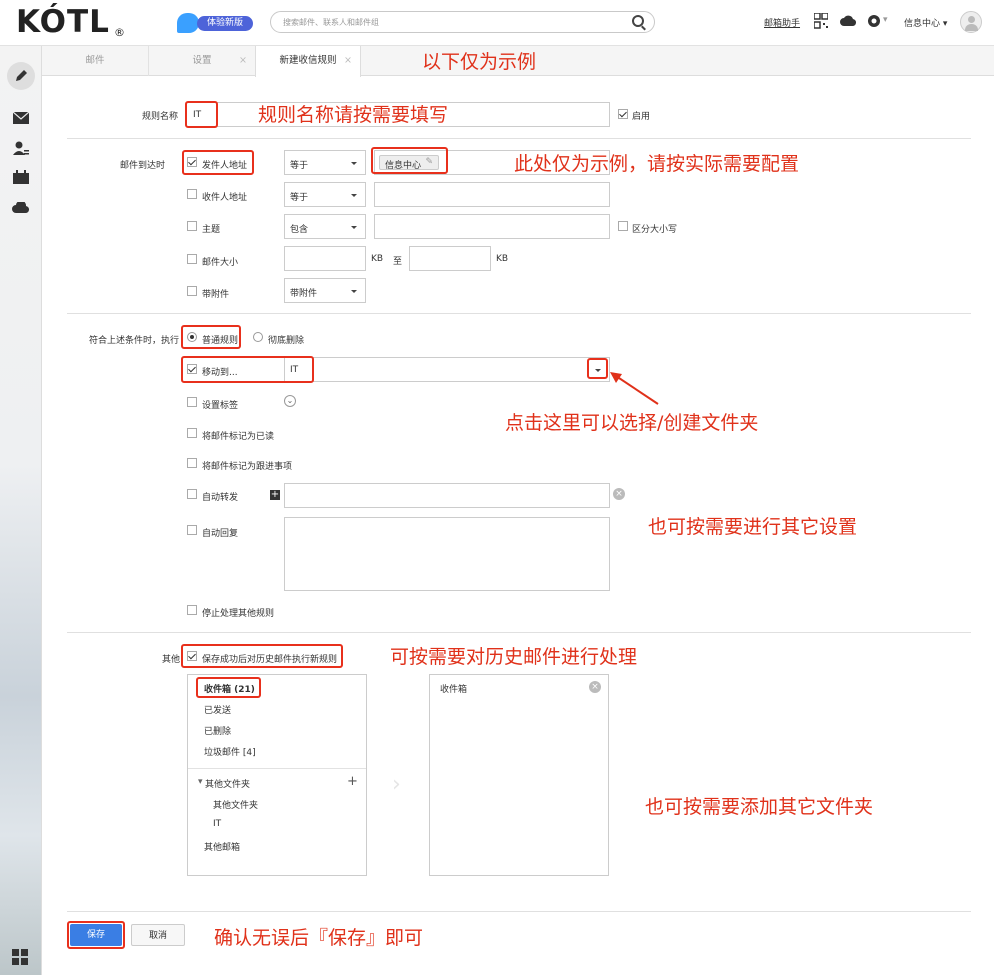 The height and width of the screenshot is (975, 994). Describe the element at coordinates (201, 114) in the screenshot. I see `highlight-rule-name` at that location.